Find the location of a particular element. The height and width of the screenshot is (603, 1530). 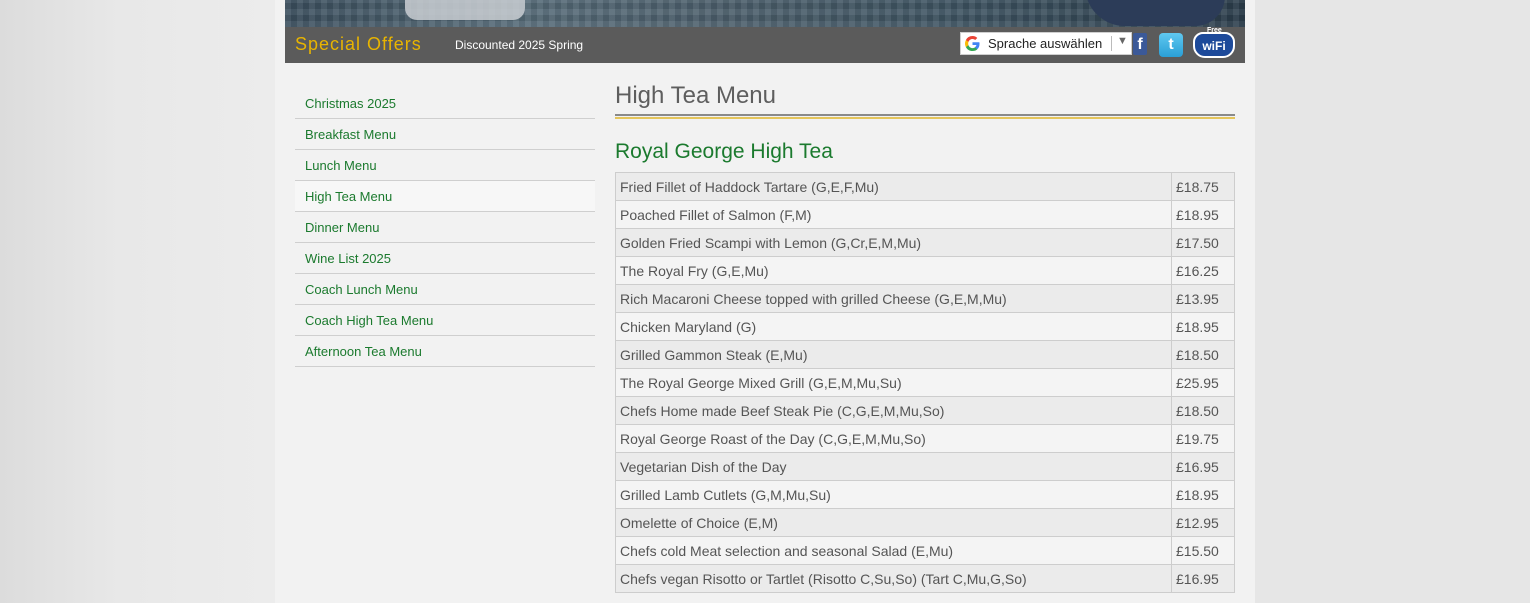

table-row: Omelette of Choice (E,M) £12.95 is located at coordinates (925, 522).